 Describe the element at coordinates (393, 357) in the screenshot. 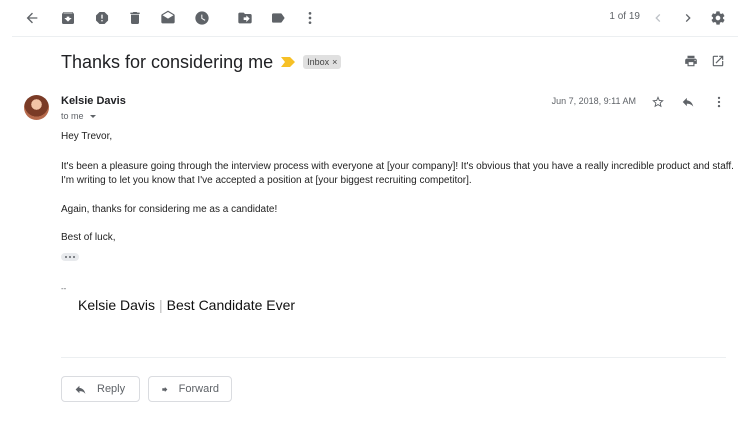

I see `footer-divider` at that location.